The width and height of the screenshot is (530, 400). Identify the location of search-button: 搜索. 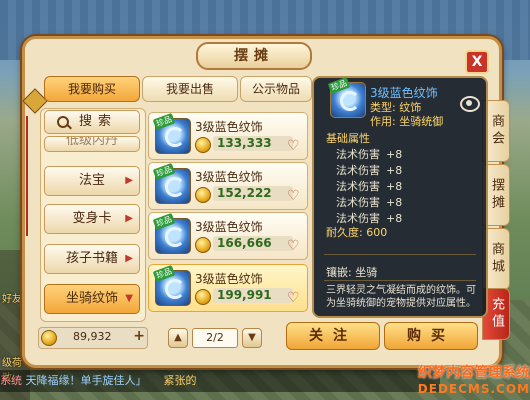
(92, 122).